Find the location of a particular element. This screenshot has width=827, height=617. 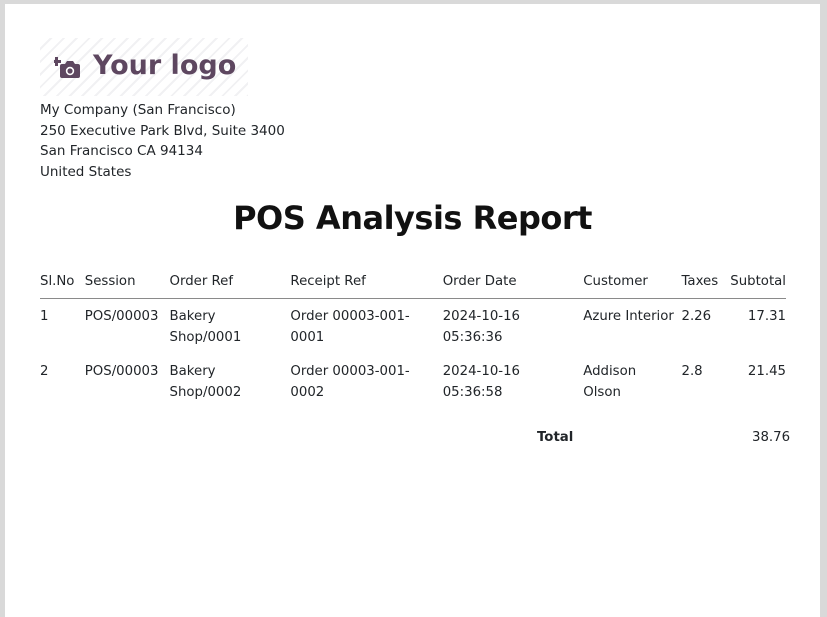

cell-receipt-ref: Order 00003-001- 0001 is located at coordinates (366, 327).